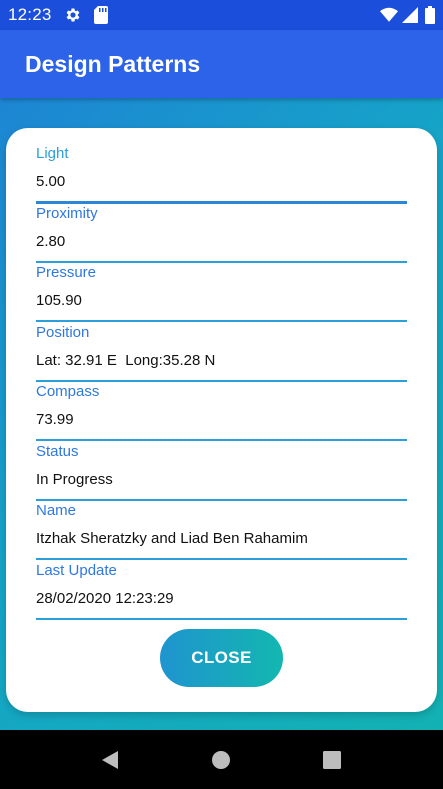  What do you see at coordinates (52, 153) in the screenshot?
I see `light-label: Light` at bounding box center [52, 153].